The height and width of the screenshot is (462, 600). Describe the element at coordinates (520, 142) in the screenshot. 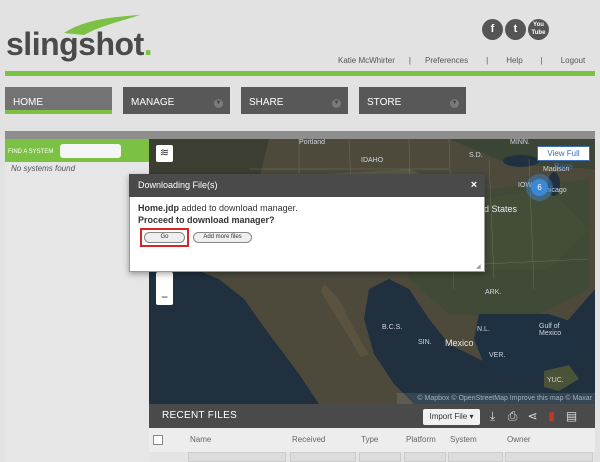

I see `map-label-minn: MINN.` at that location.